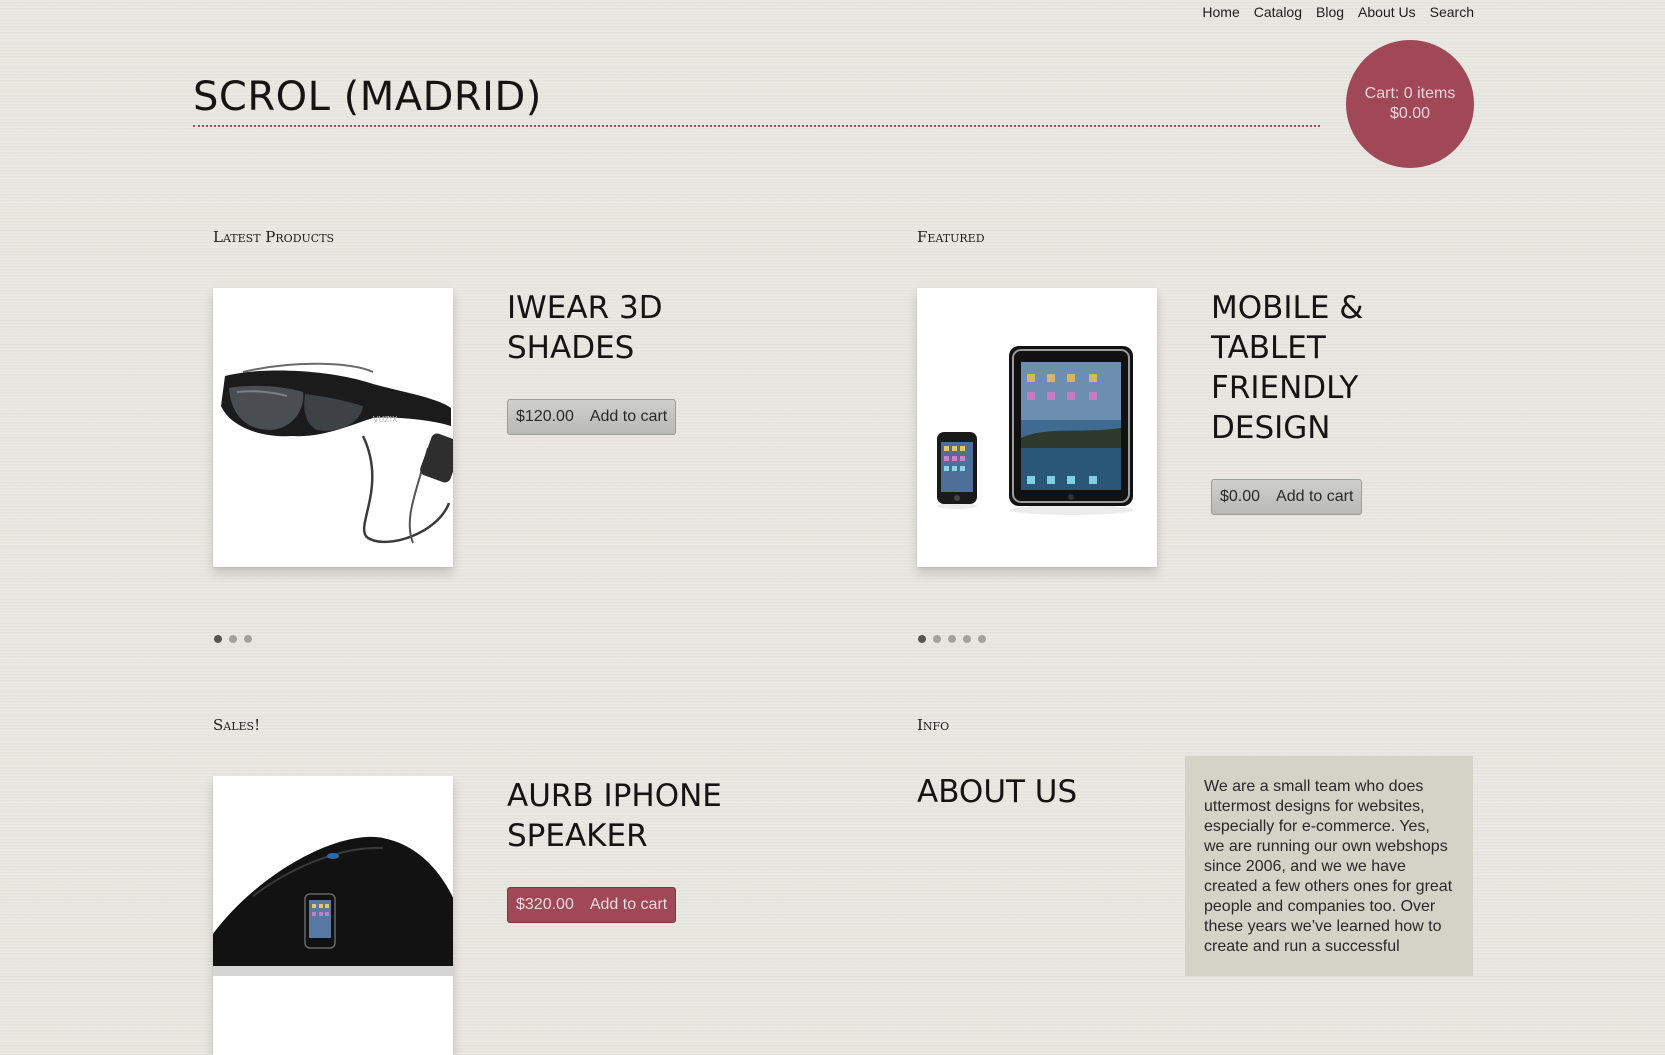  What do you see at coordinates (997, 792) in the screenshot?
I see `about-us-heading: ABOUT US` at bounding box center [997, 792].